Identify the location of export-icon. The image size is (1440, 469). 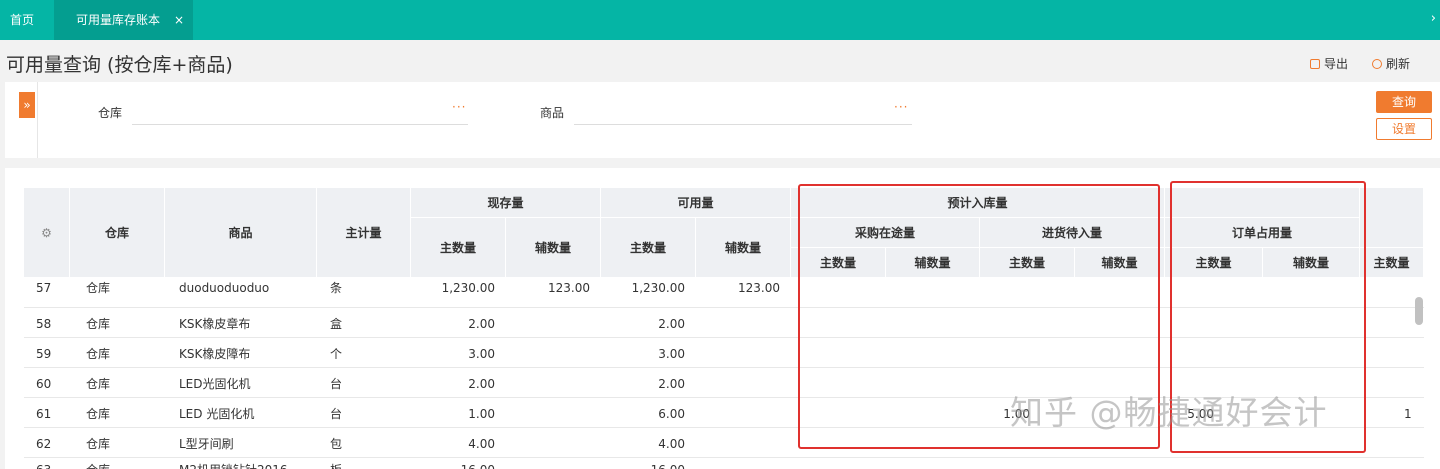
(1315, 64).